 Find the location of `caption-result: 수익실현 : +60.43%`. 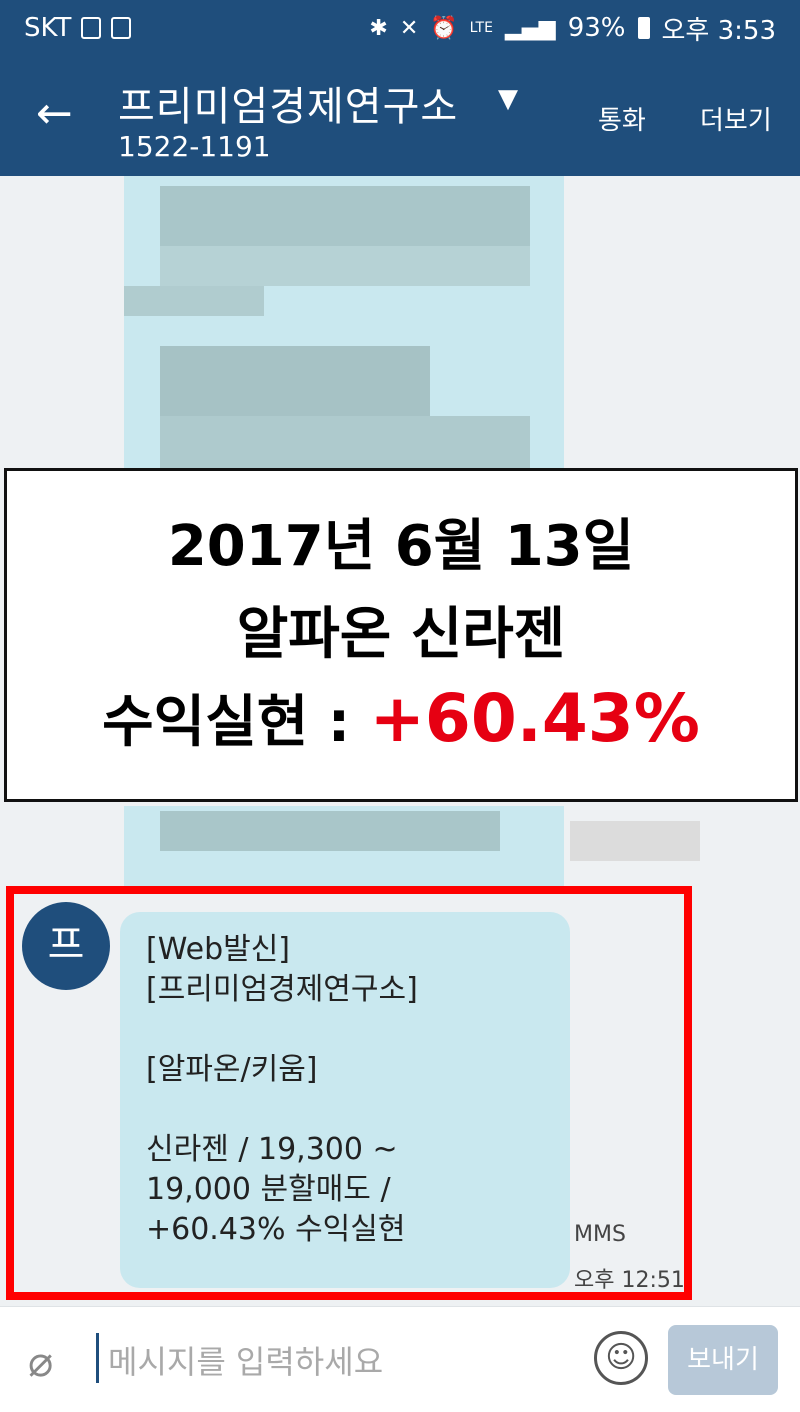

caption-result: 수익실현 : +60.43% is located at coordinates (401, 717).